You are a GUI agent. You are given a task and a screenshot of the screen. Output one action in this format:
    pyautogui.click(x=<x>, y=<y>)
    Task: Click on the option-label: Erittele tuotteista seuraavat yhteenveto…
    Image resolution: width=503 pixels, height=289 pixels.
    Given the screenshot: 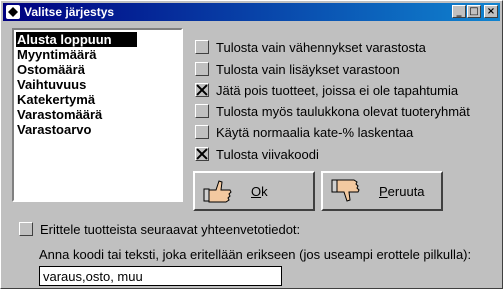 What is the action you would take?
    pyautogui.click(x=170, y=229)
    